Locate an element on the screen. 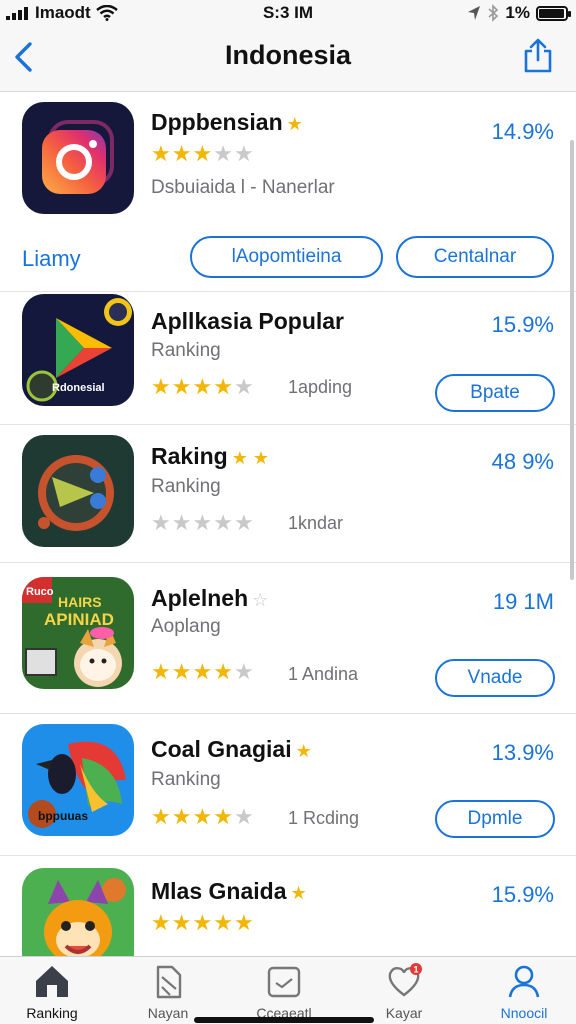 The image size is (576, 1024). app-name-text: Mlas Gnaida is located at coordinates (219, 891).